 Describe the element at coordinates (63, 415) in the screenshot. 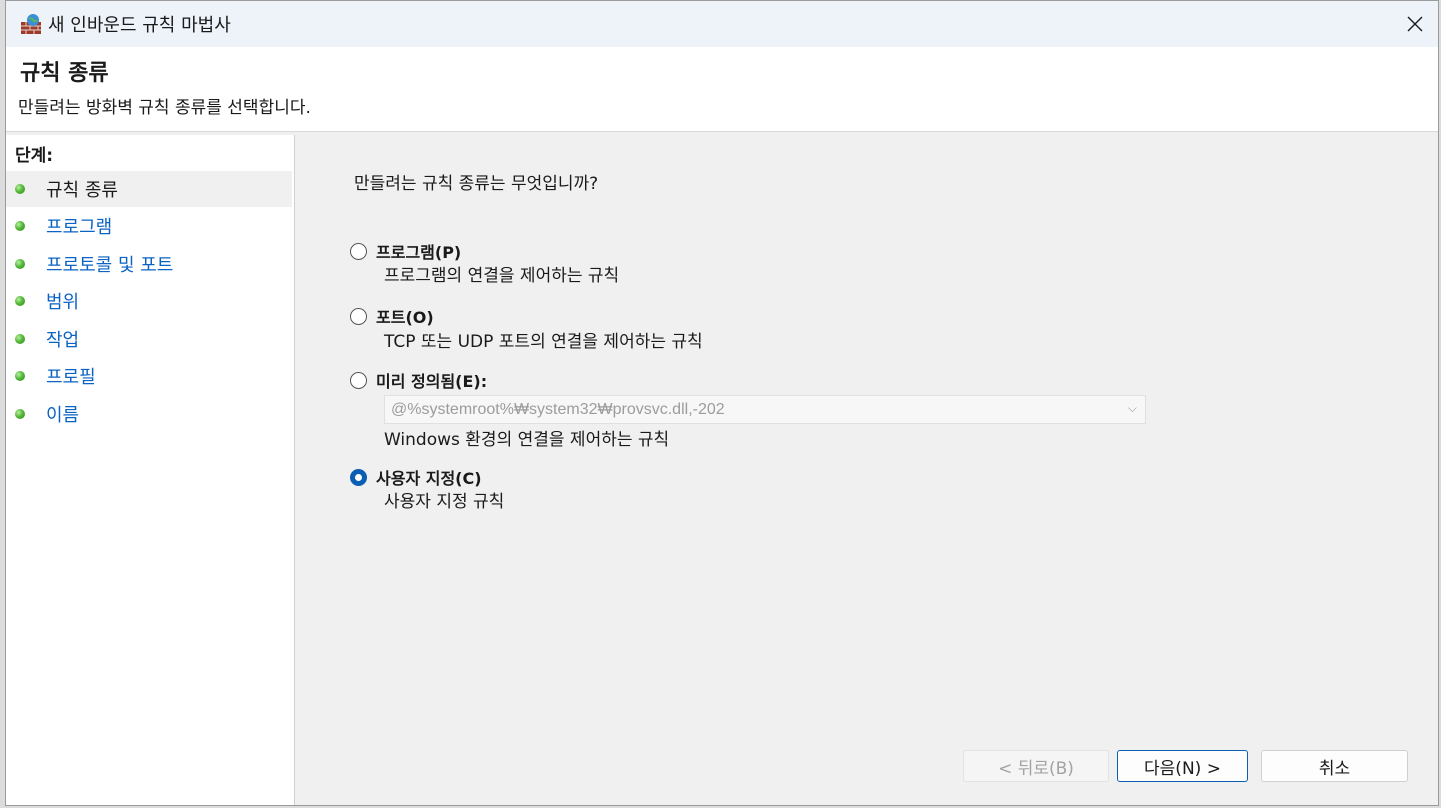

I see `step-label: 이름` at that location.